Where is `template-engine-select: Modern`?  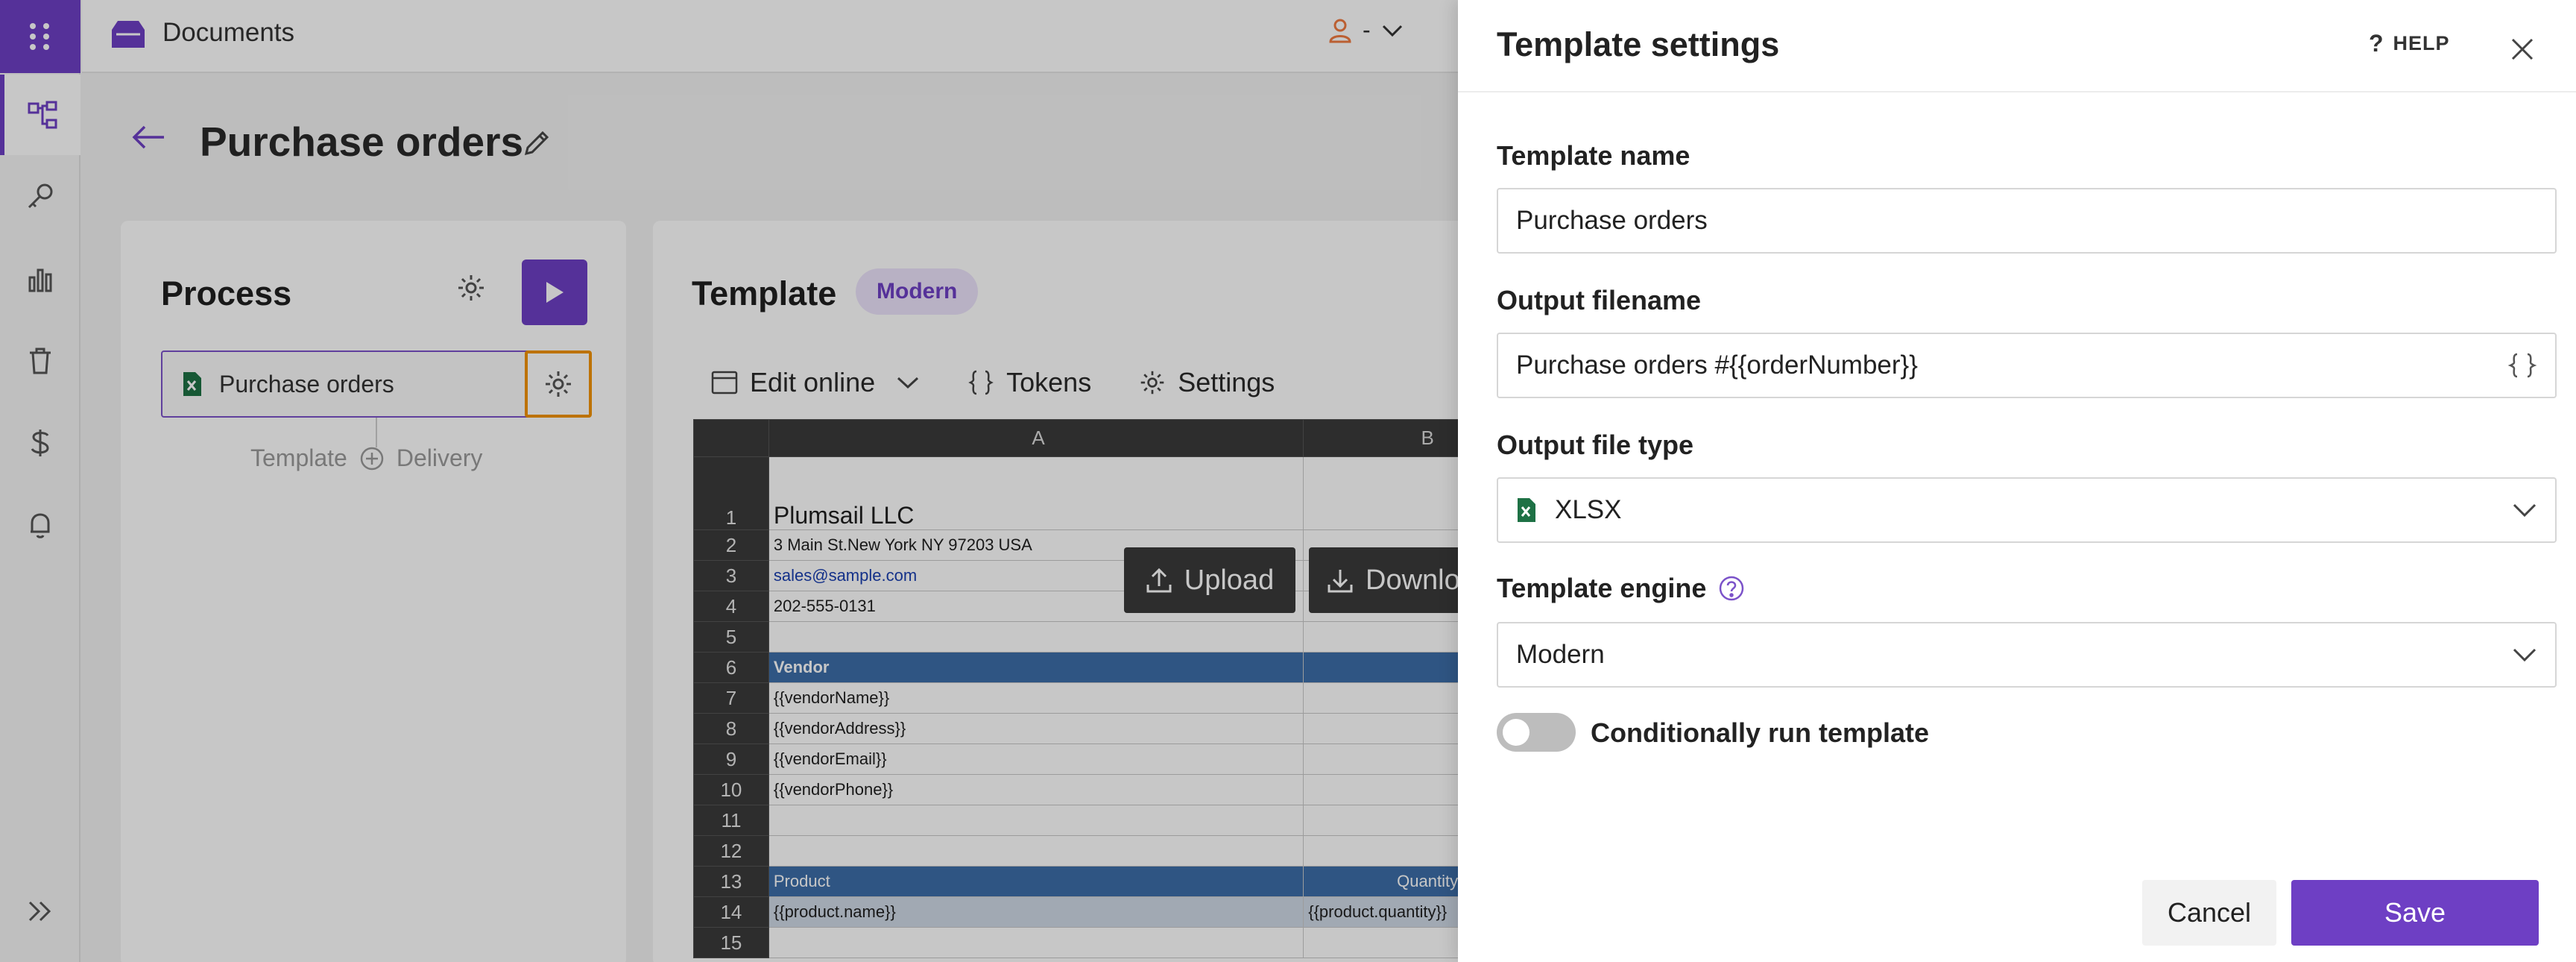
template-engine-select: Modern is located at coordinates (2027, 655).